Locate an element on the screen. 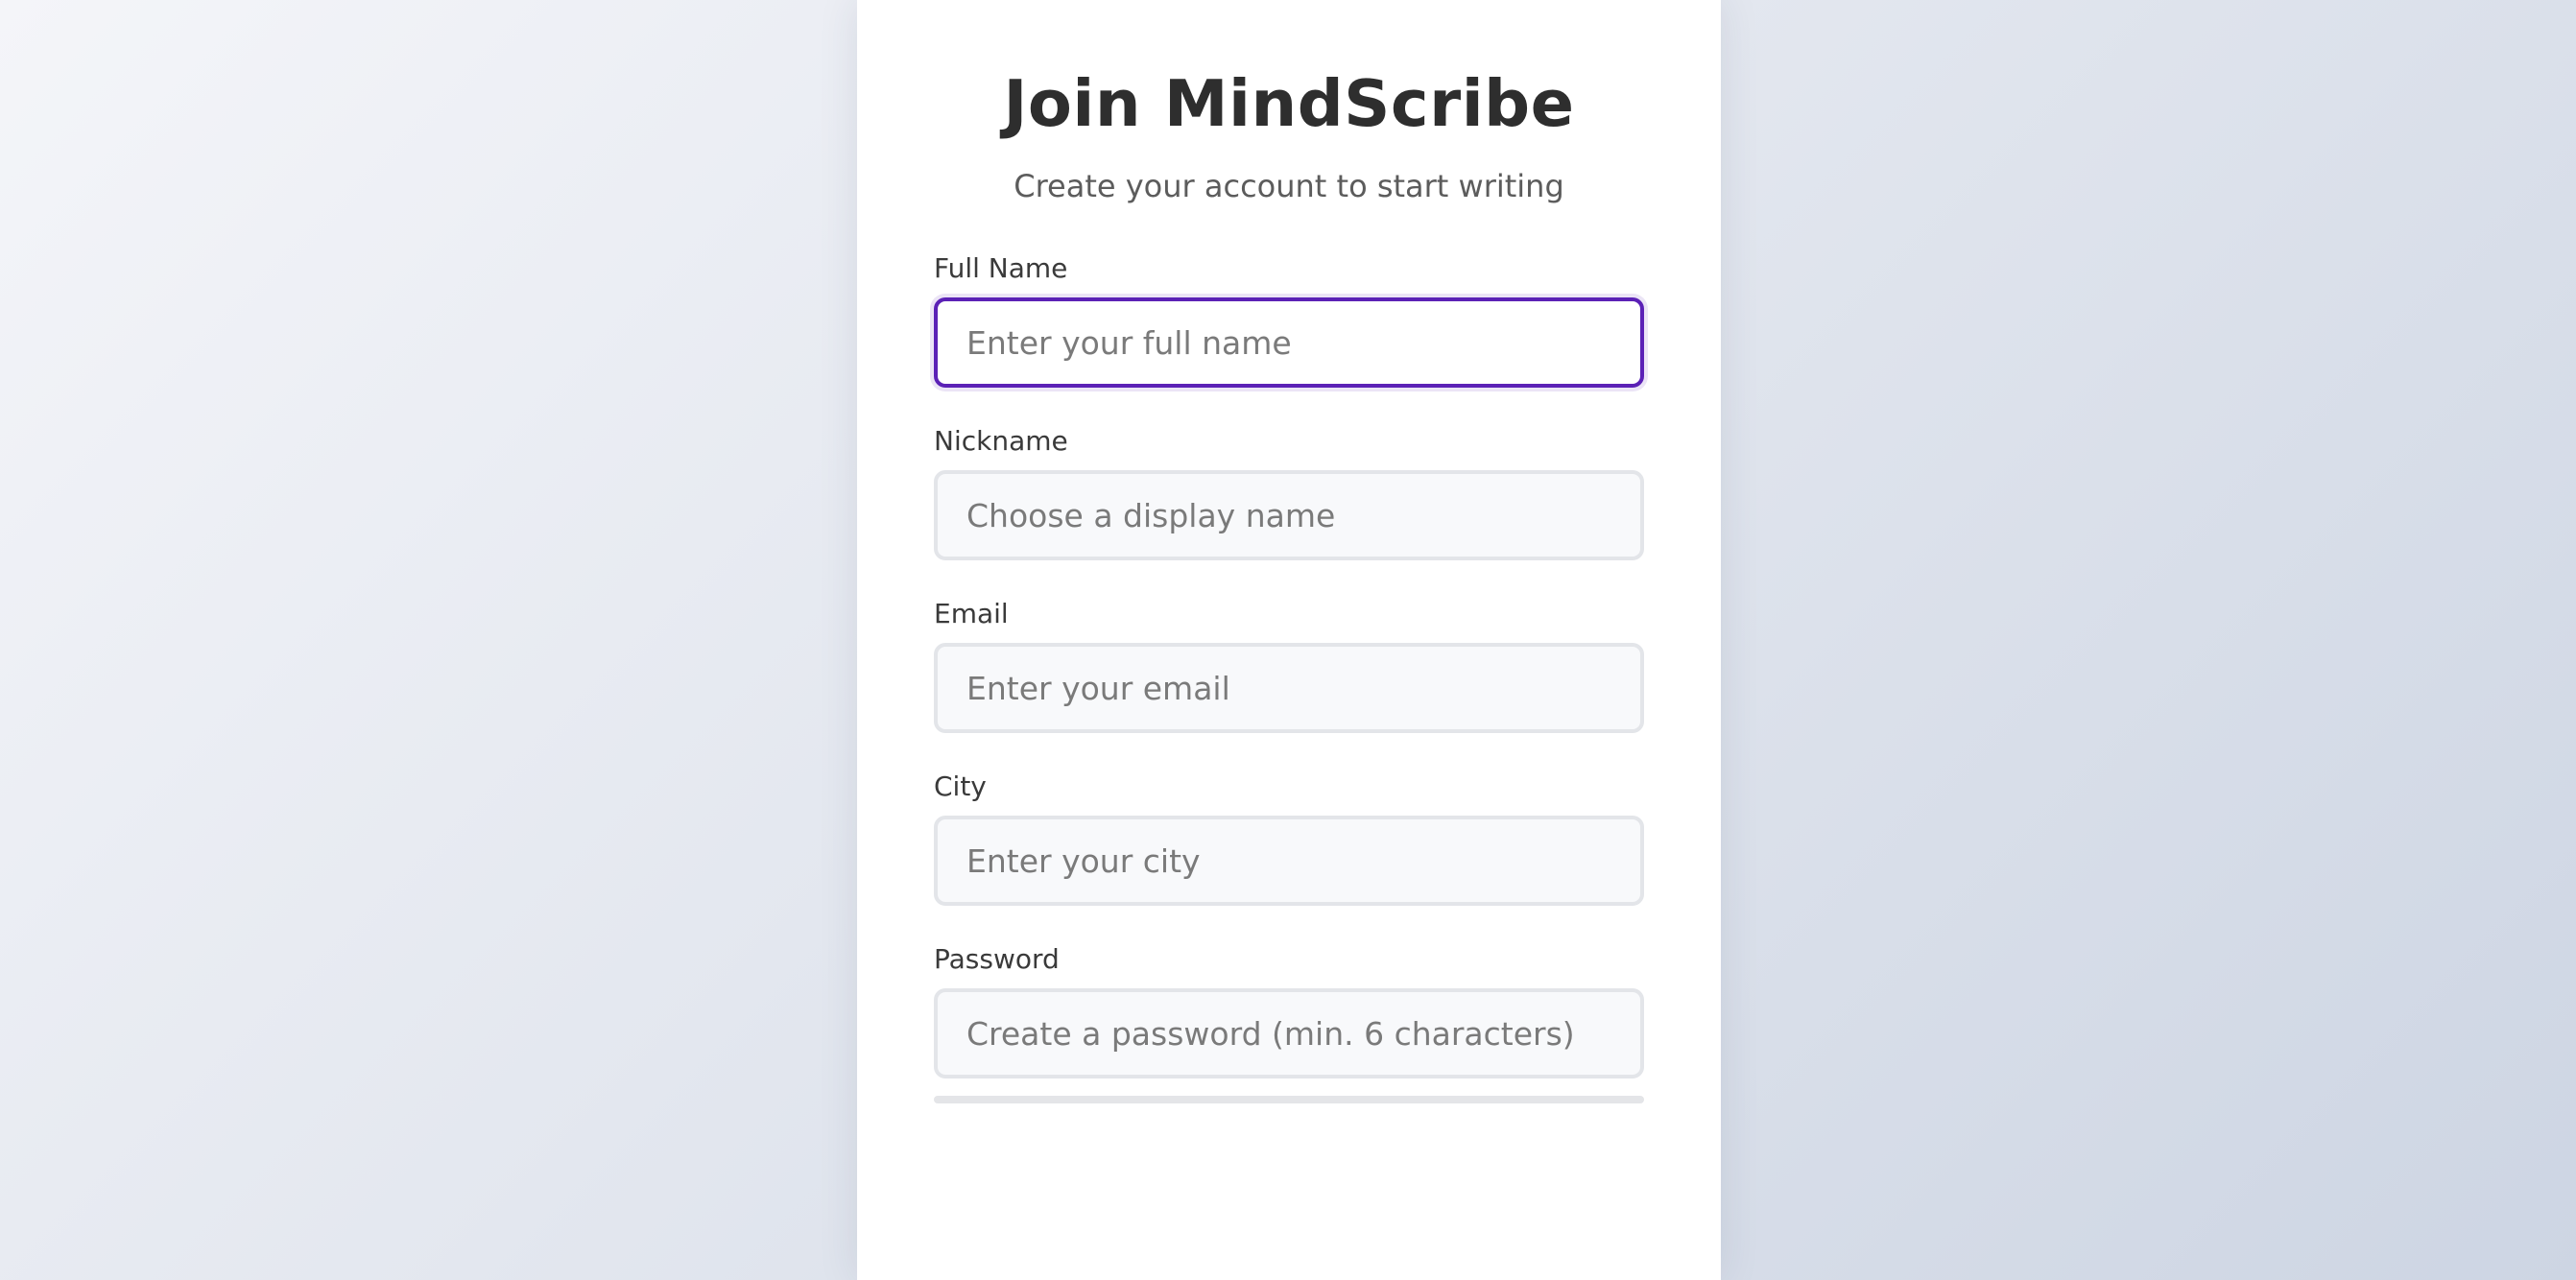 This screenshot has width=2576, height=1280. city-field-group: City is located at coordinates (1289, 838).